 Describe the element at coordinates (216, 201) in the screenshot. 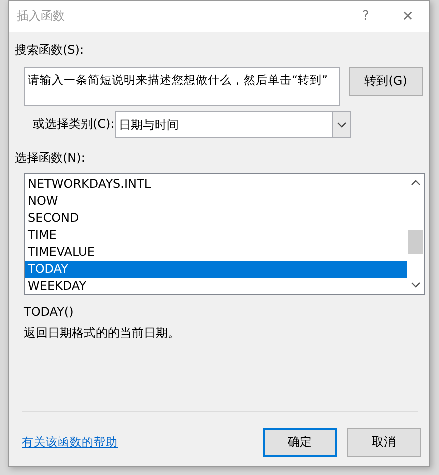

I see `function-item: NOW` at that location.